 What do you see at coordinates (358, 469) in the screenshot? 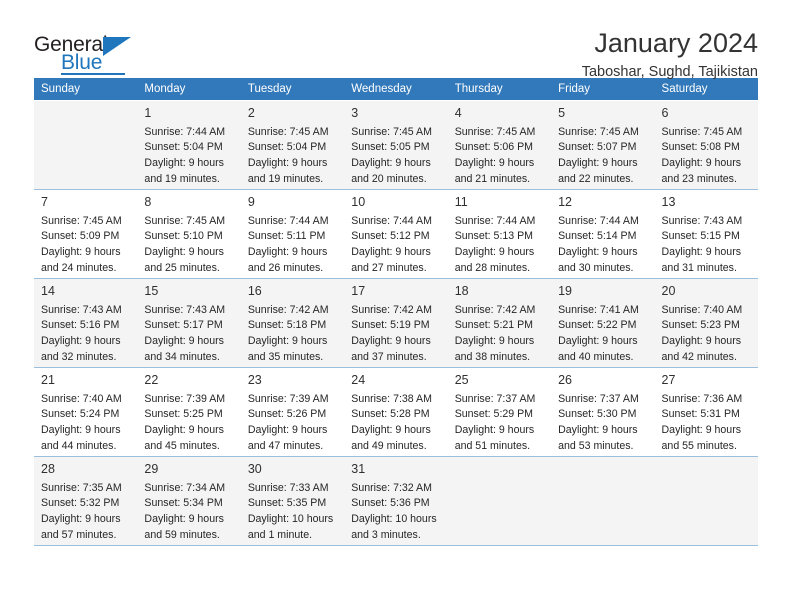
I see `day-number: 31` at bounding box center [358, 469].